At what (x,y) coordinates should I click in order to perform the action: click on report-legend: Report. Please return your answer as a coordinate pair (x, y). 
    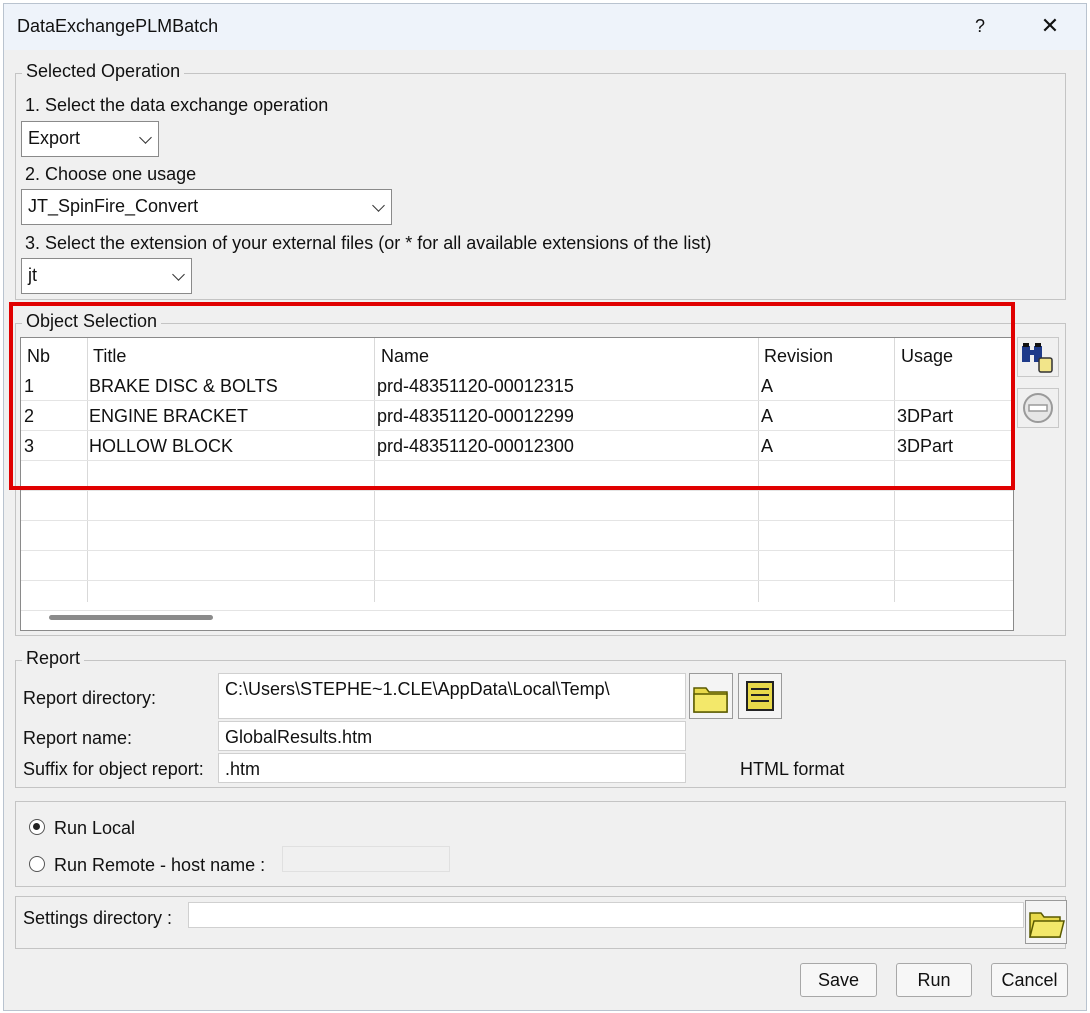
    Looking at the image, I should click on (53, 658).